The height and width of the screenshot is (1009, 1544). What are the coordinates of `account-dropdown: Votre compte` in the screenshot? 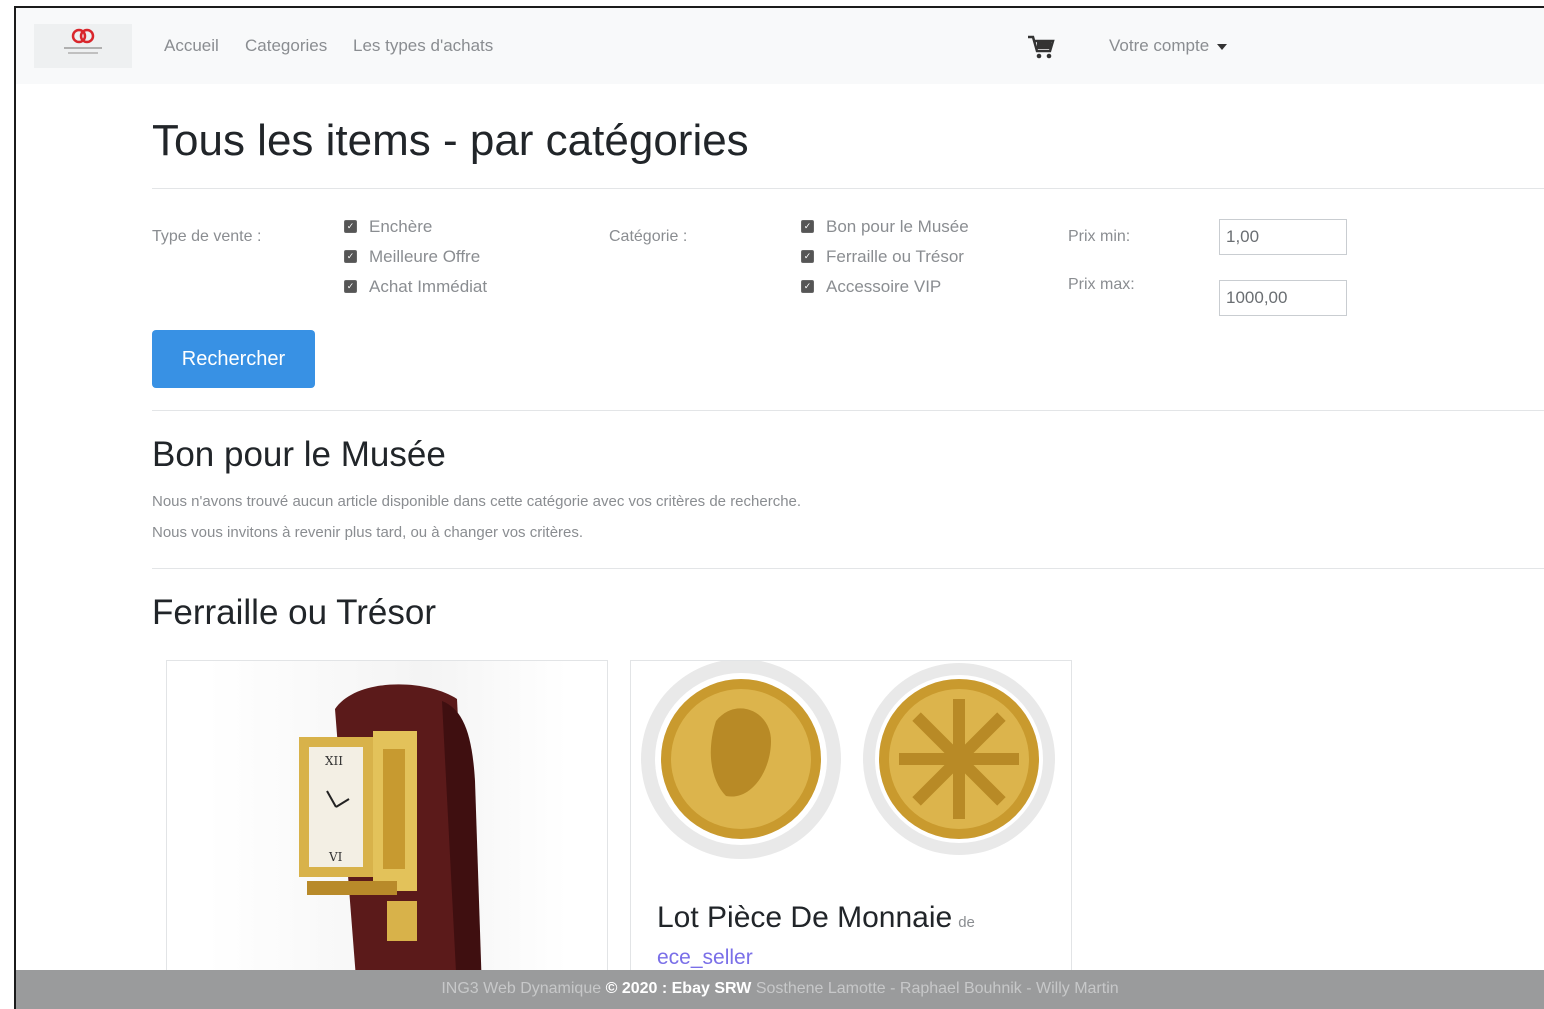 It's located at (1168, 46).